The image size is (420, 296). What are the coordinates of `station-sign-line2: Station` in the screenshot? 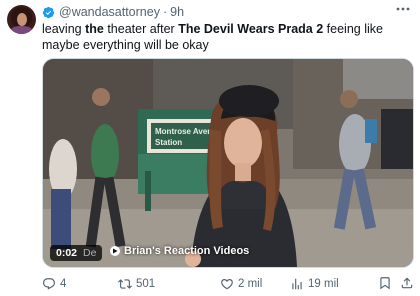 It's located at (168, 142).